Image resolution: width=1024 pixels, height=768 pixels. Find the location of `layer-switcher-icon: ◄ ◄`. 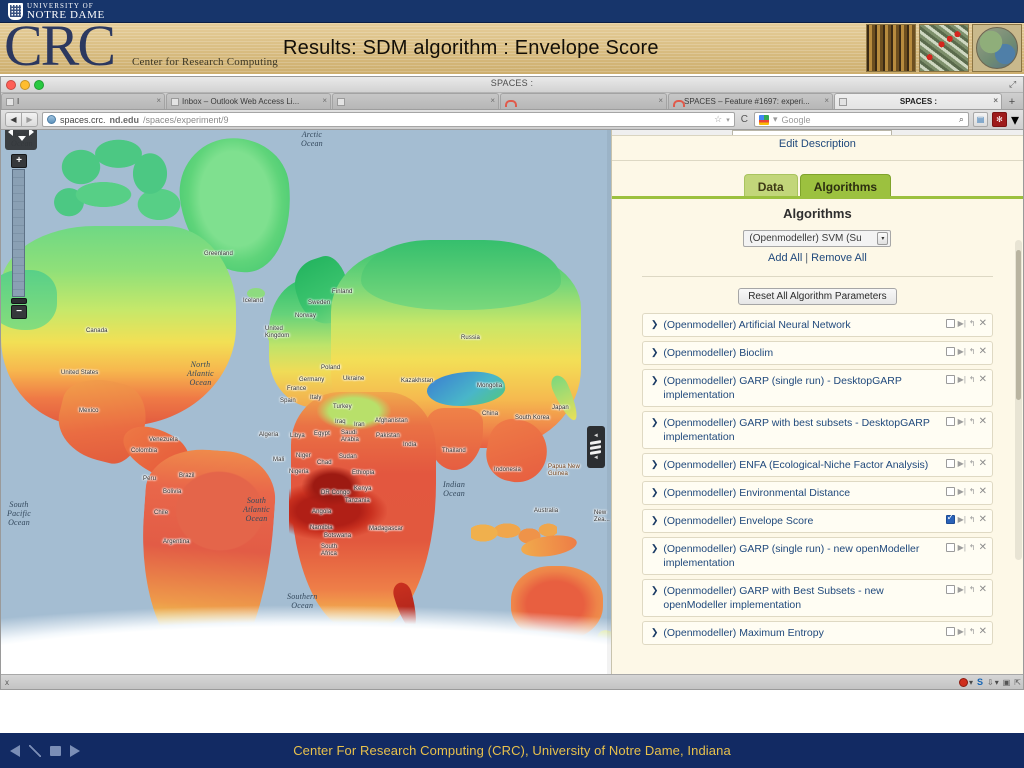

layer-switcher-icon: ◄ ◄ is located at coordinates (595, 447).